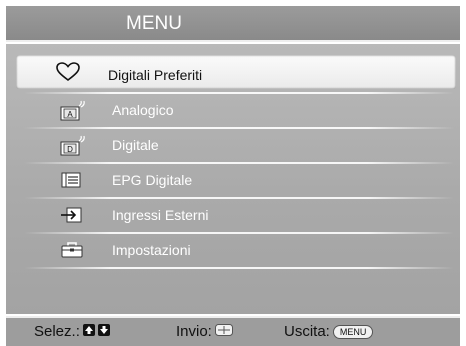 This screenshot has height=346, width=466. What do you see at coordinates (70, 149) in the screenshot?
I see `svg-text: D` at bounding box center [70, 149].